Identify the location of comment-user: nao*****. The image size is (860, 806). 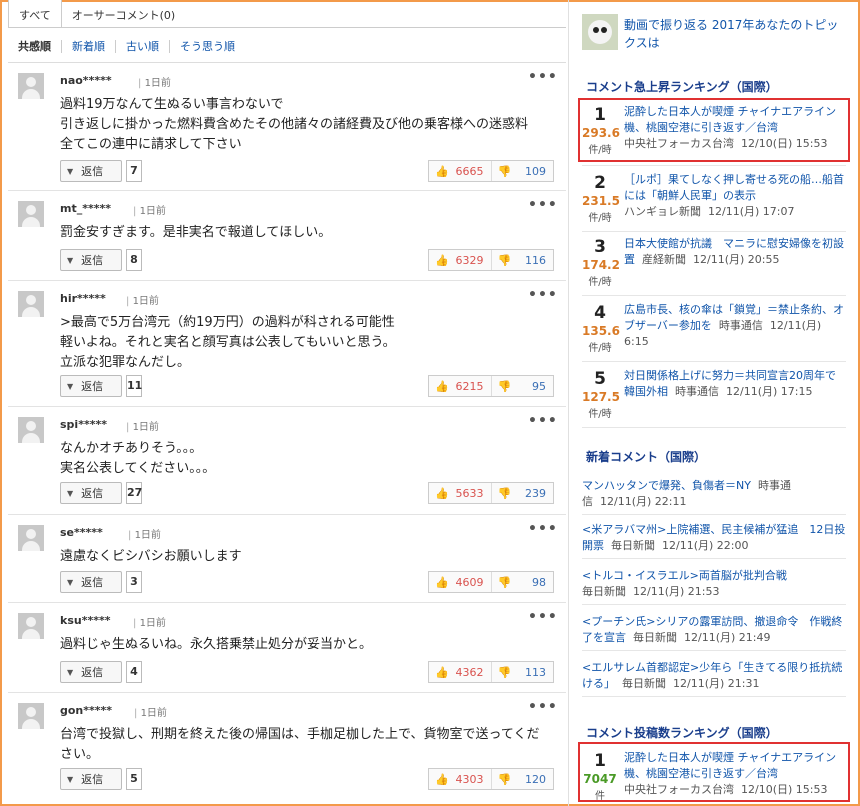
(86, 80).